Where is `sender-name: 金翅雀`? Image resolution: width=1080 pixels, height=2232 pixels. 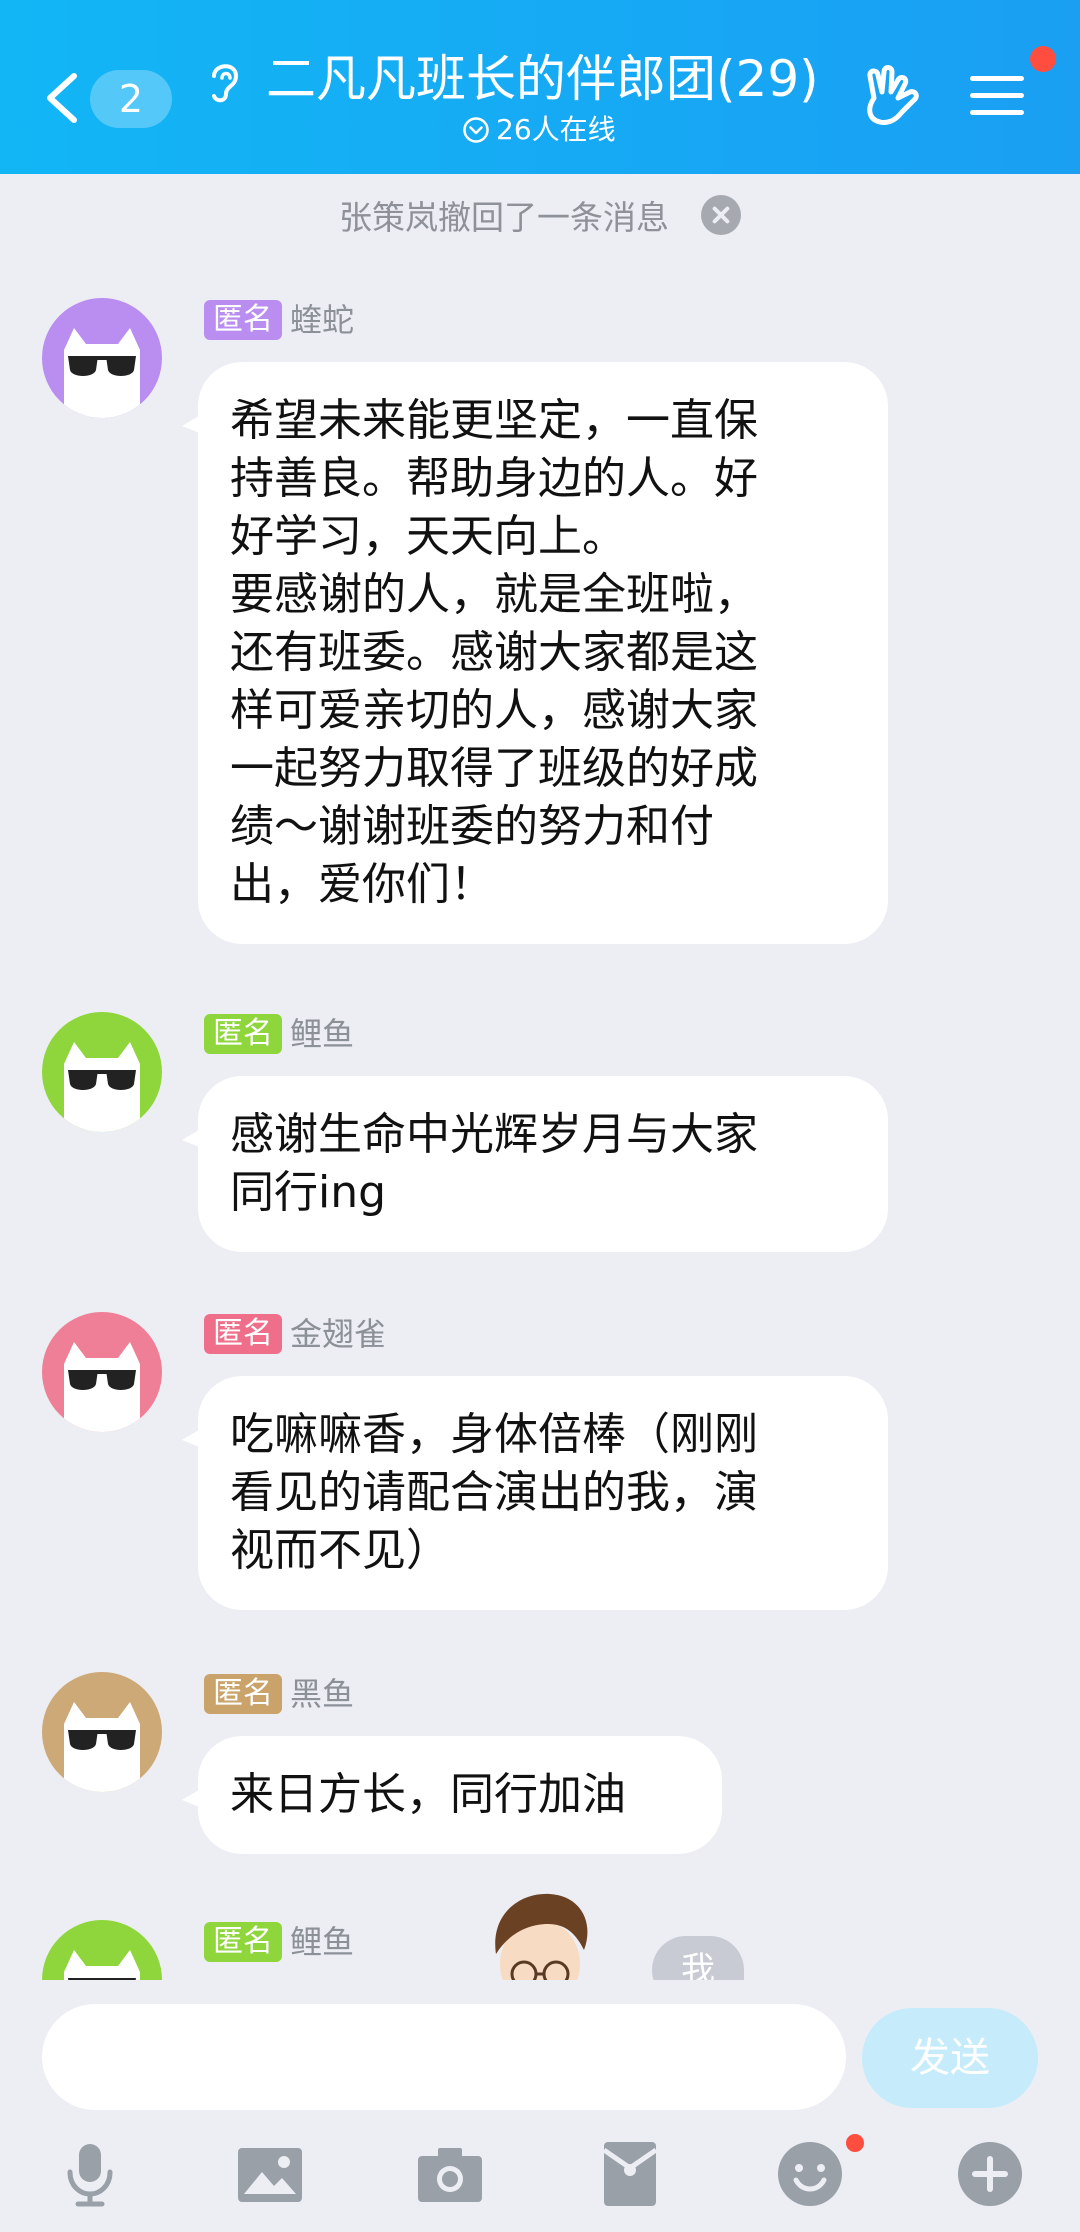 sender-name: 金翅雀 is located at coordinates (338, 1334).